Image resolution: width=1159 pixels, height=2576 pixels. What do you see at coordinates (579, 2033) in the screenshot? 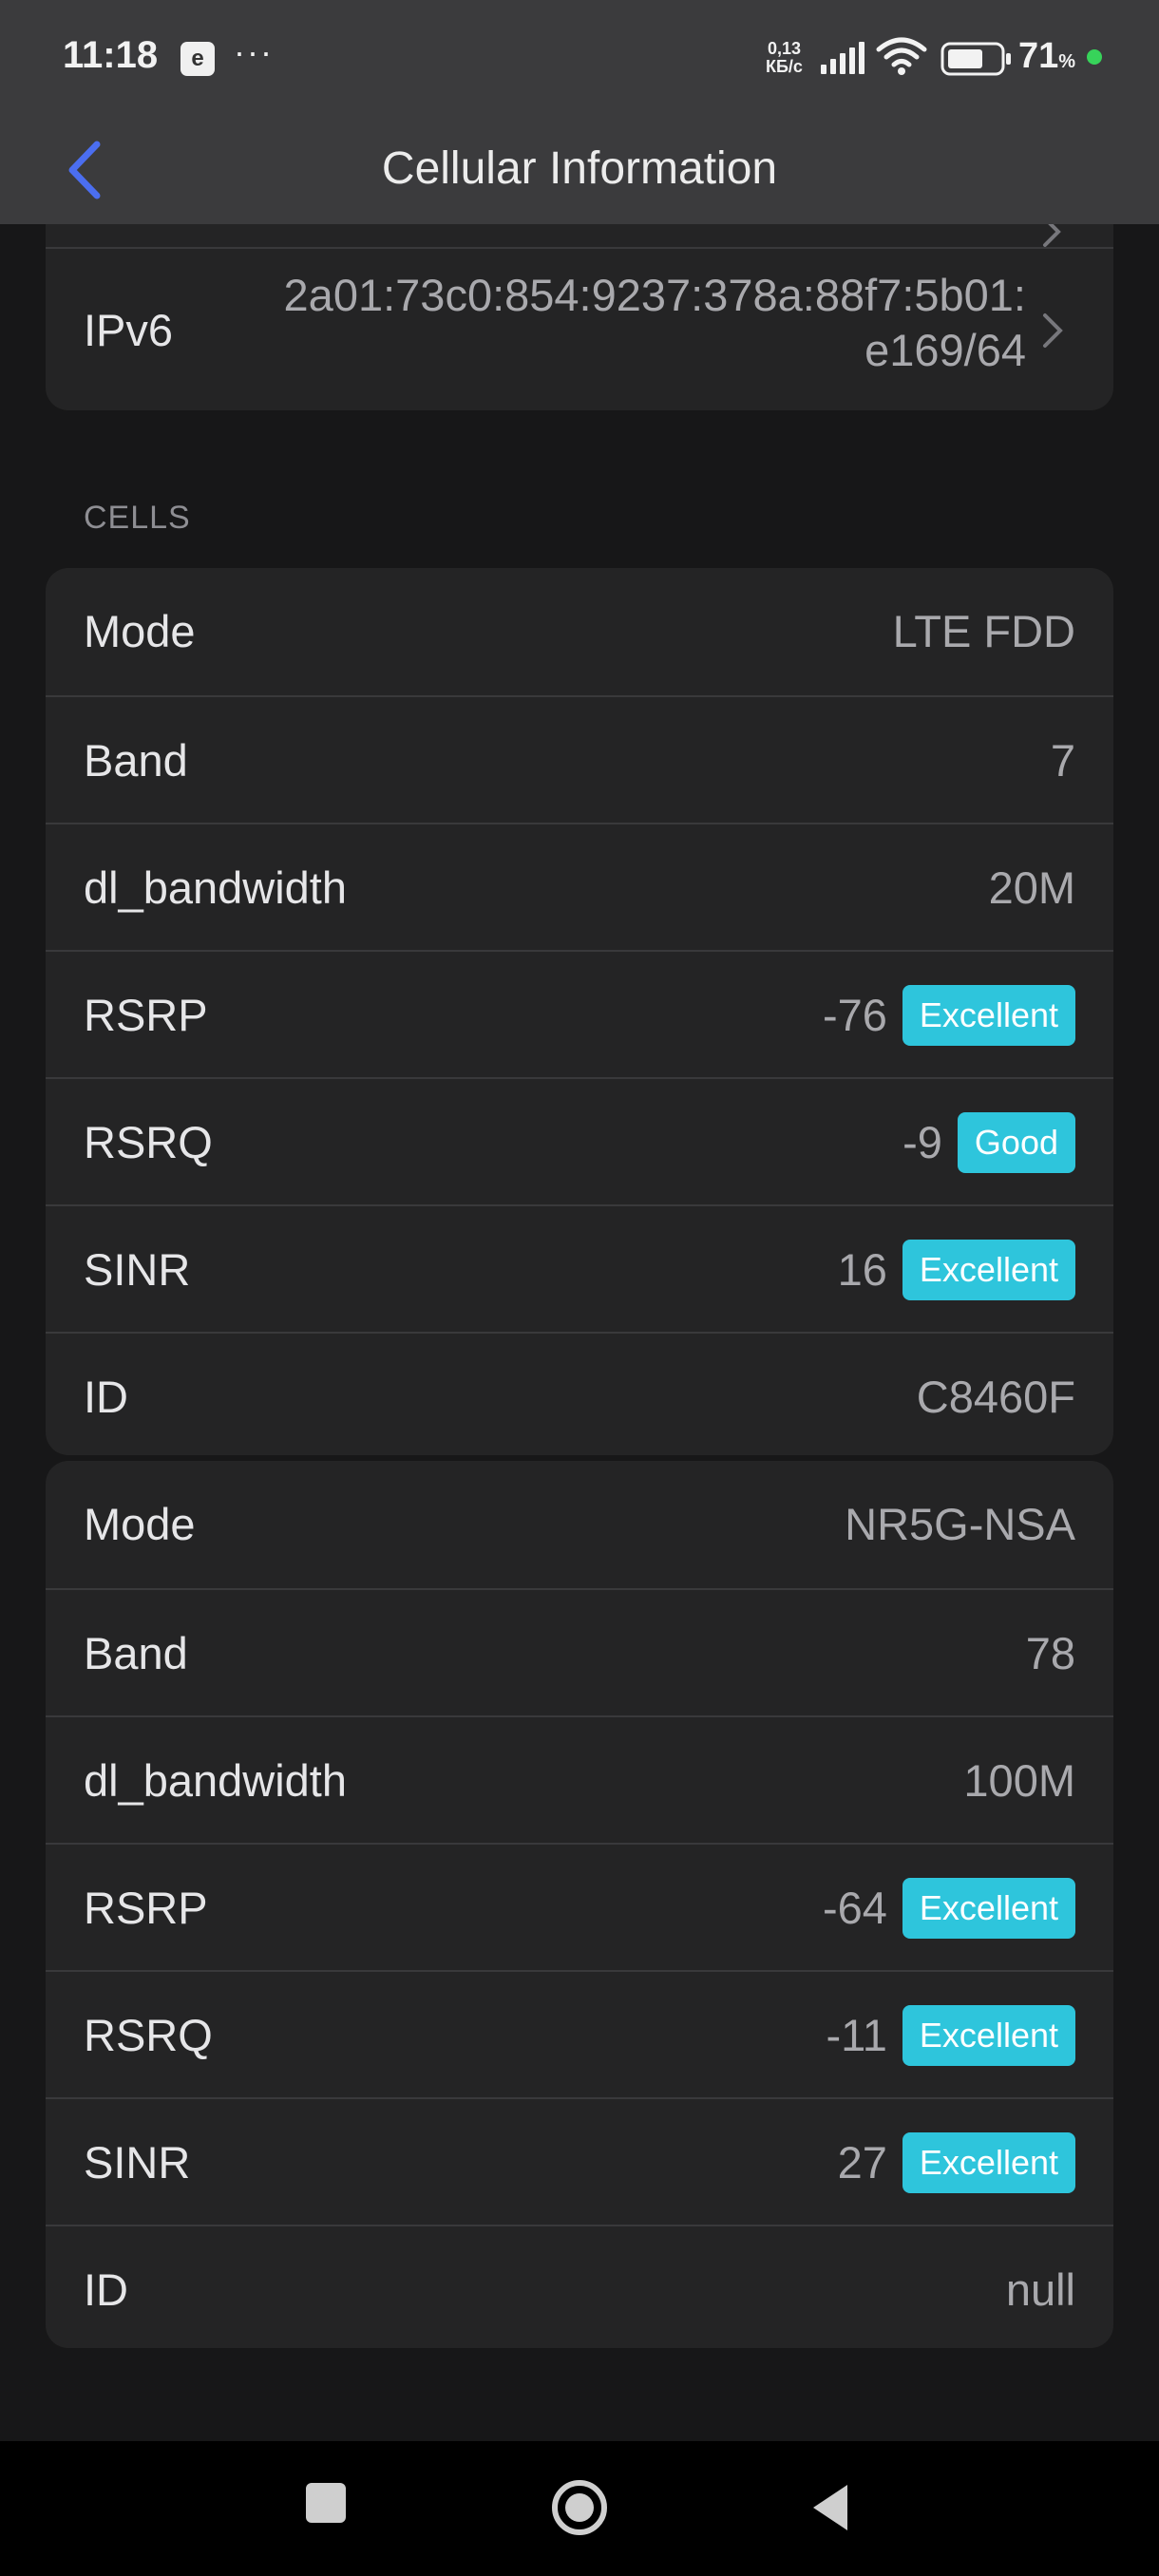
I see `cell-row-rsrq: RSRQ -11 Excellent` at bounding box center [579, 2033].